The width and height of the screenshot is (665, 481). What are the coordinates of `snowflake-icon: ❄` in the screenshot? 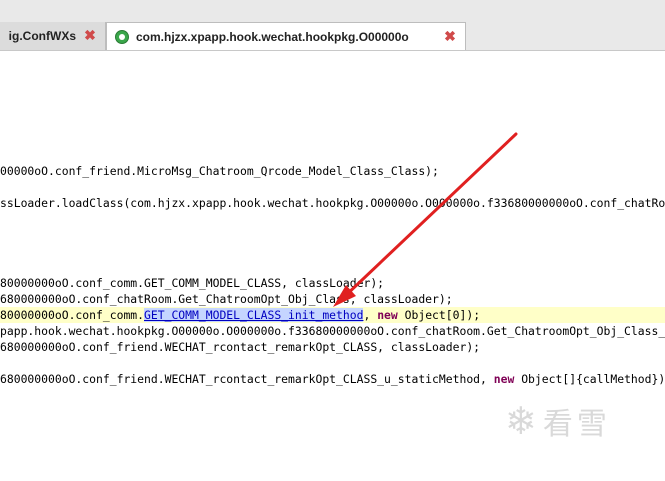 It's located at (521, 421).